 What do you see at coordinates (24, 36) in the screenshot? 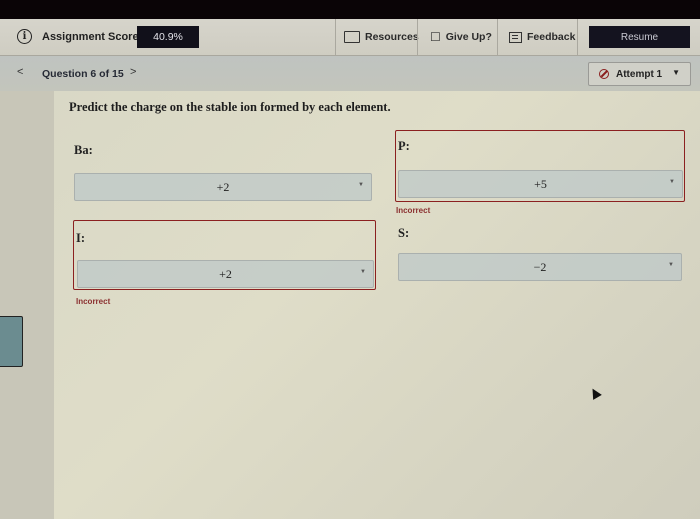
I see `info-icon: i` at bounding box center [24, 36].